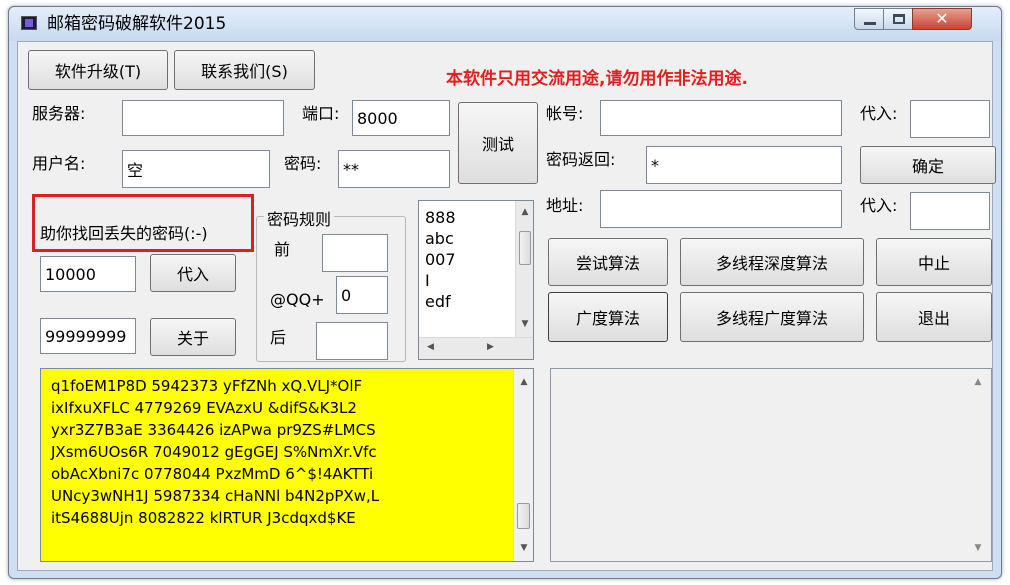 Image resolution: width=1010 pixels, height=585 pixels. I want to click on wordlist-items: 888 abc 007 I edf, so click(467, 259).